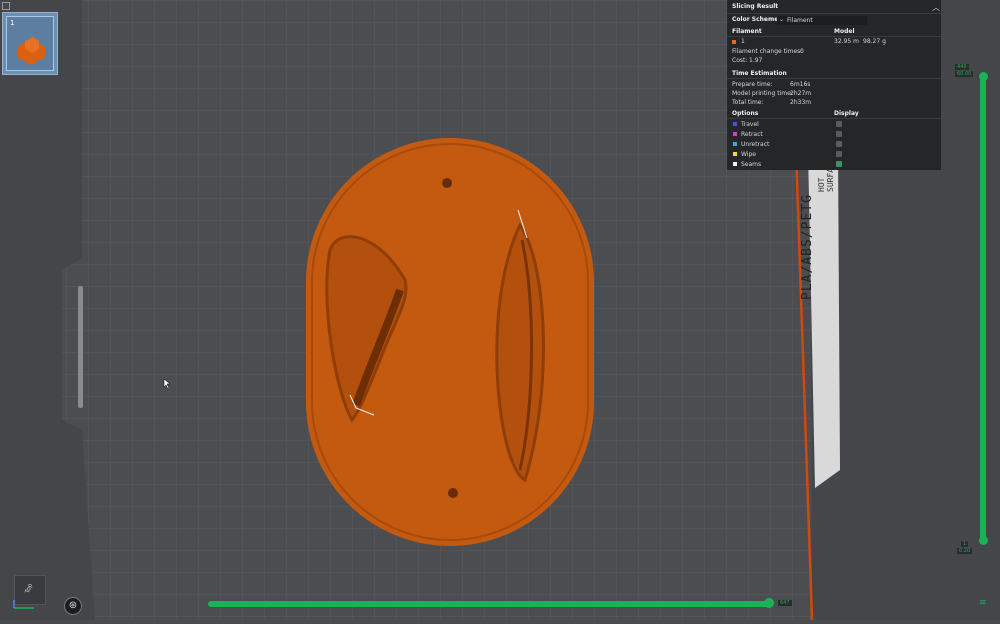 The image size is (1000, 624). I want to click on plate-model-icon, so click(31, 51).